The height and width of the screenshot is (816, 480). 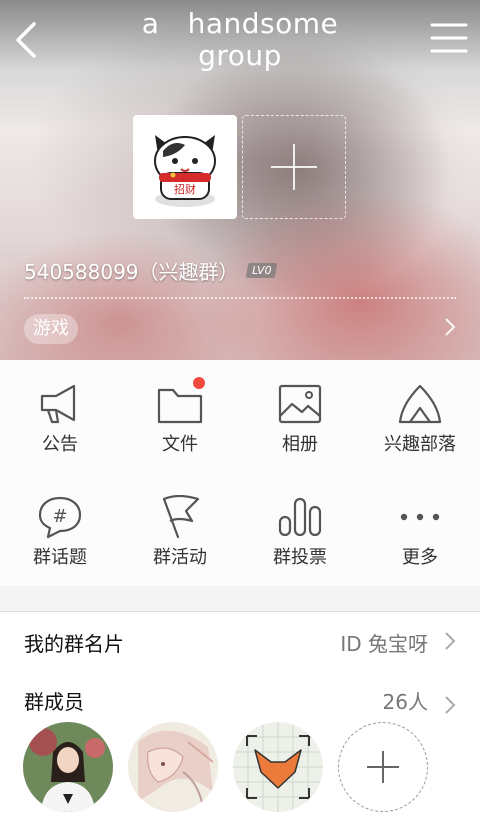 What do you see at coordinates (240, 641) in the screenshot?
I see `group-card-row: 我的群名片 ID 兔宝呀` at bounding box center [240, 641].